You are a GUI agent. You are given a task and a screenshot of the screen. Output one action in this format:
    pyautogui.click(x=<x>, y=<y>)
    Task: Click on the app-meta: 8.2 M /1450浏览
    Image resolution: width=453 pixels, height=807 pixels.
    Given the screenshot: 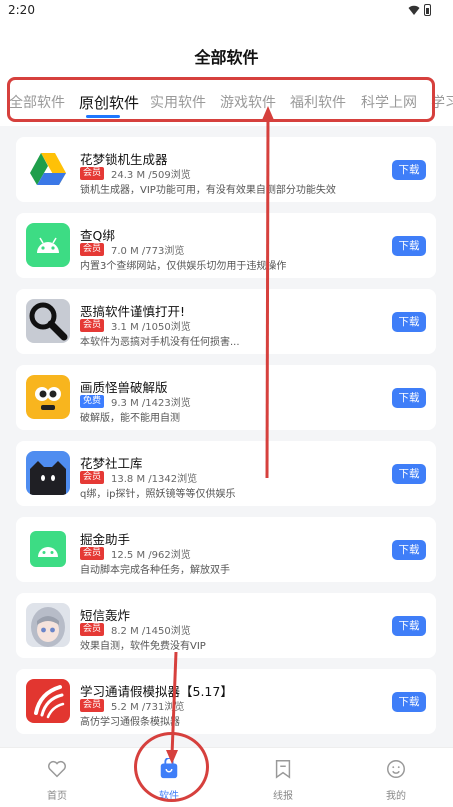 What is the action you would take?
    pyautogui.click(x=151, y=631)
    